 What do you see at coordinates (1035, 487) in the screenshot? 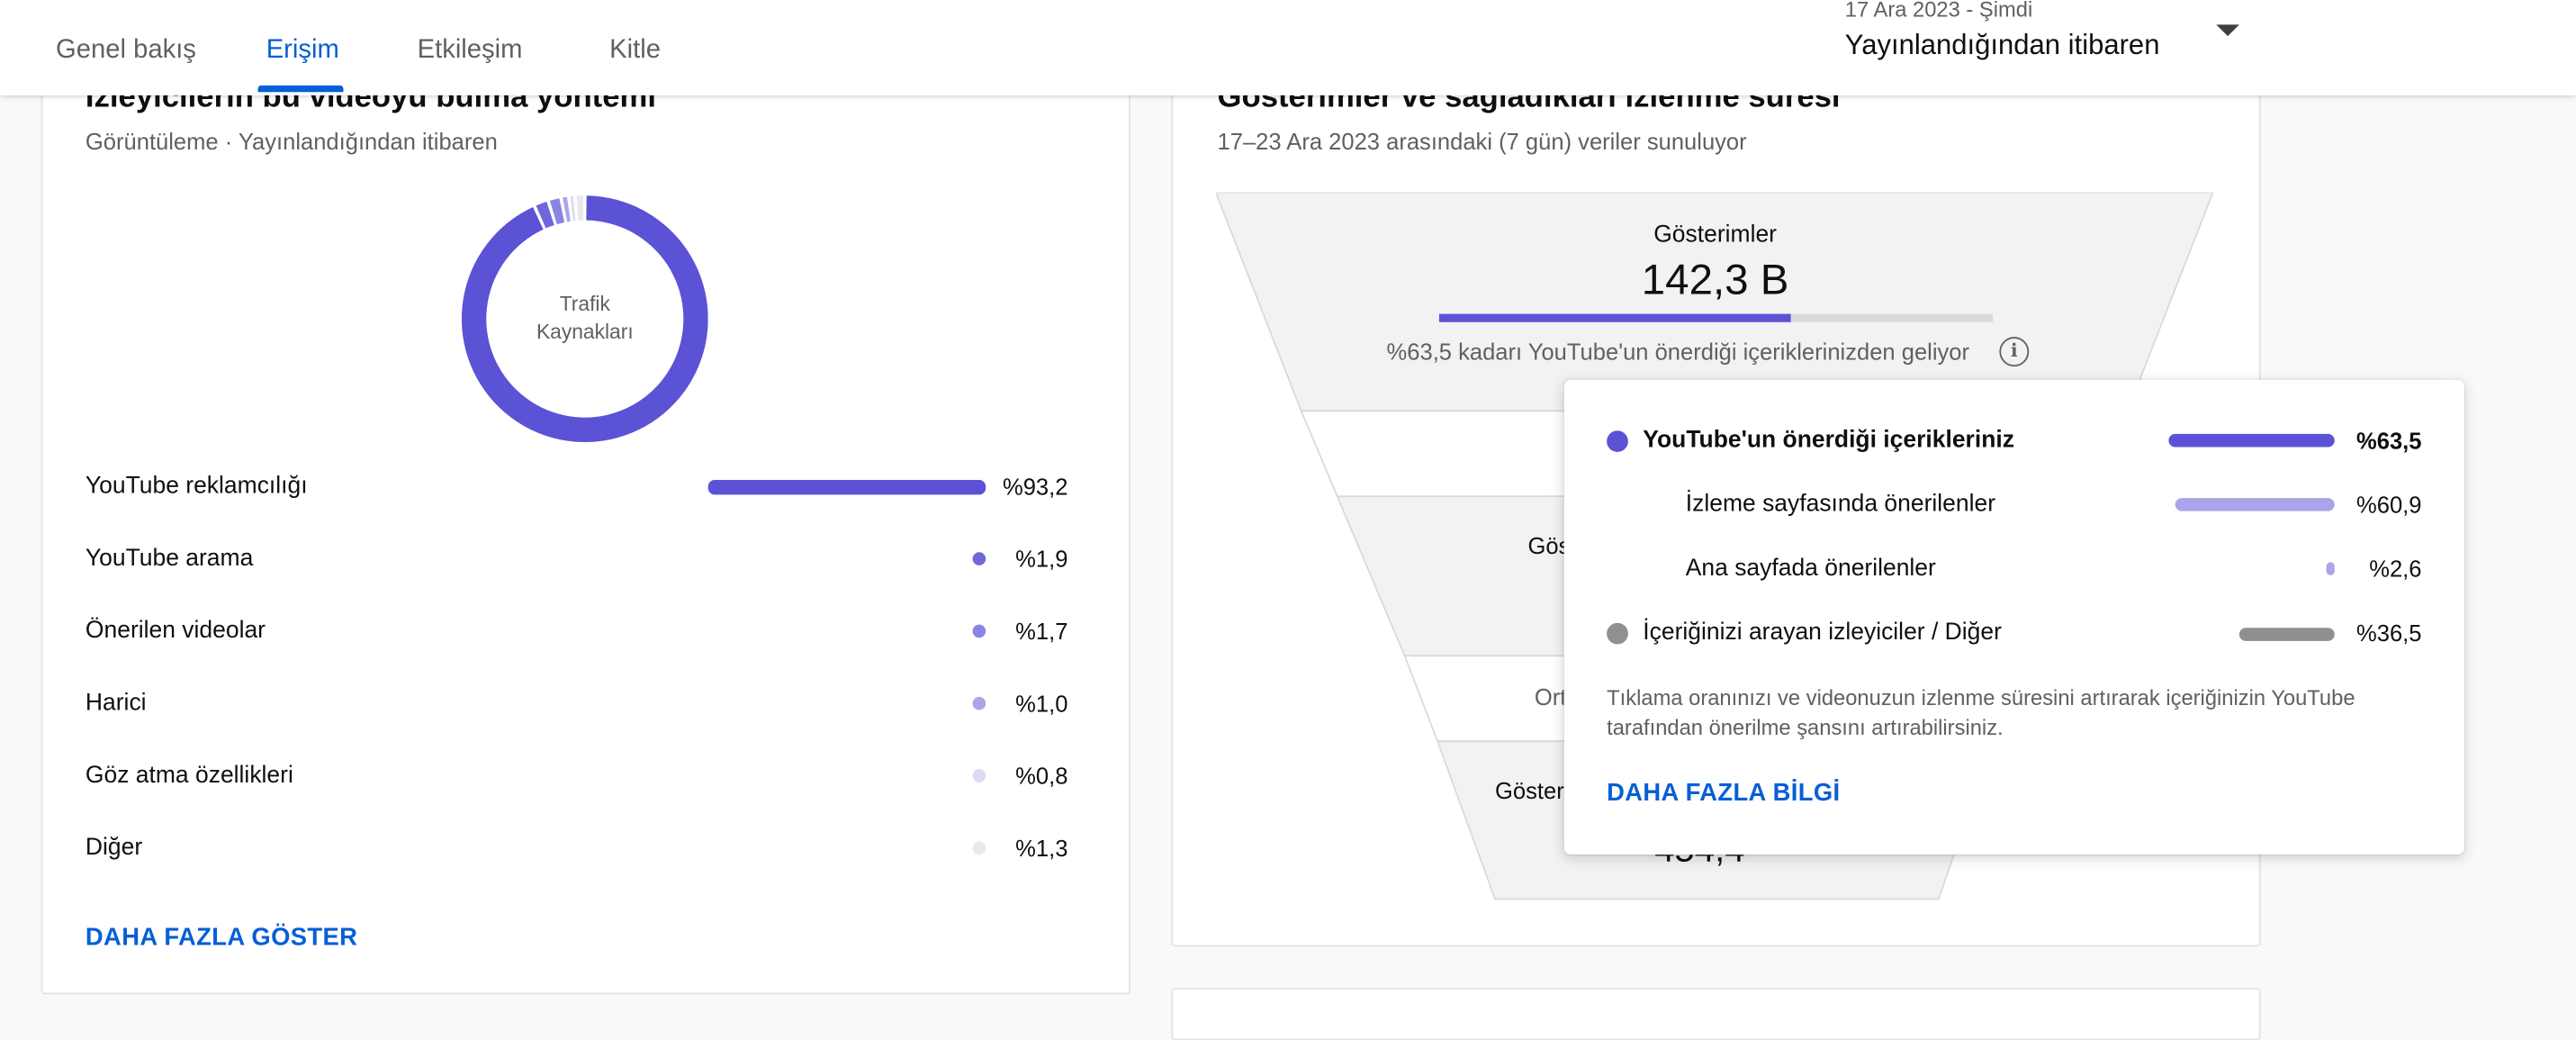
I see `source-value-youtube-ads: %93,2` at bounding box center [1035, 487].